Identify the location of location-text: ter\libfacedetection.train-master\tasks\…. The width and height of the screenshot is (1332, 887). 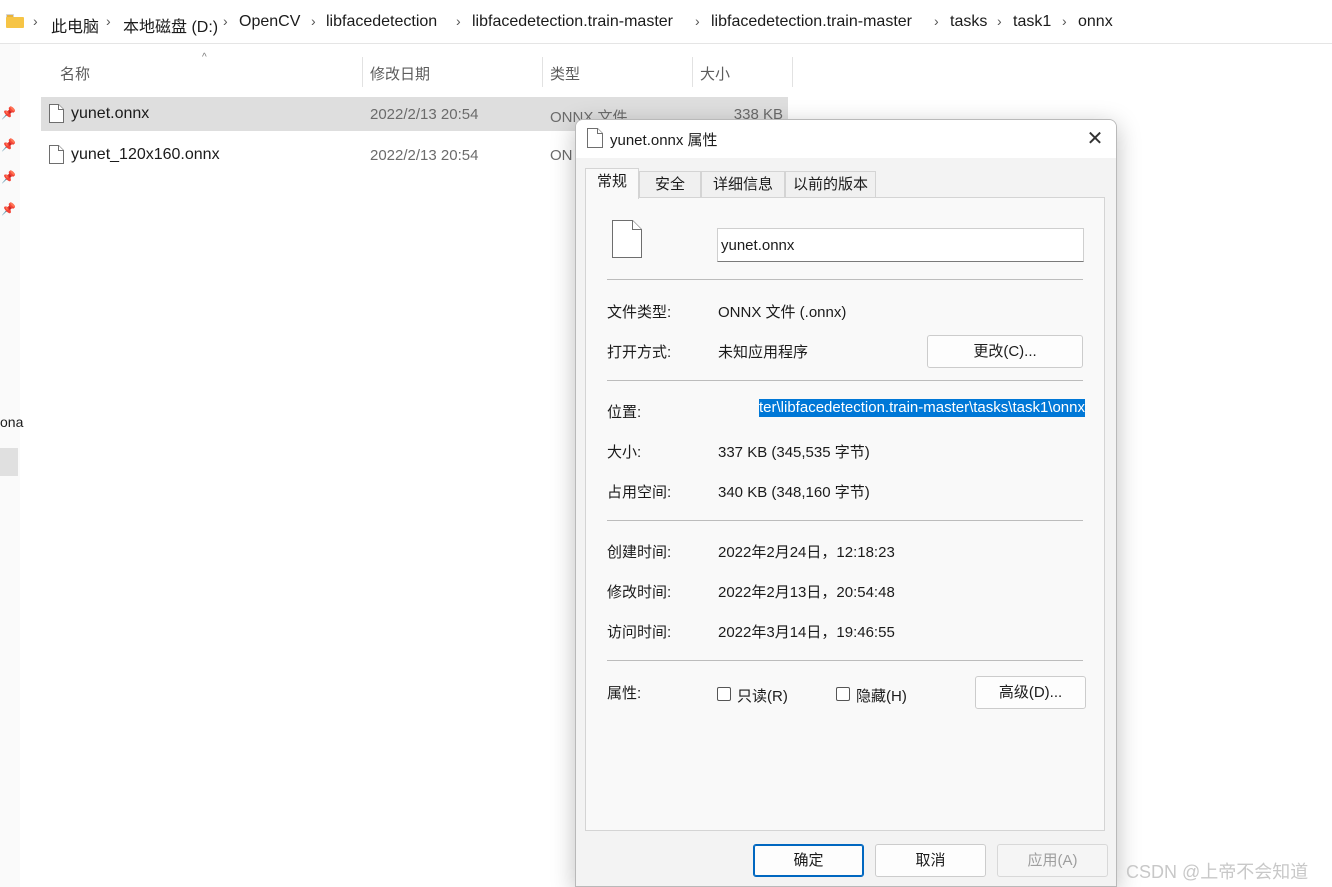
(922, 408).